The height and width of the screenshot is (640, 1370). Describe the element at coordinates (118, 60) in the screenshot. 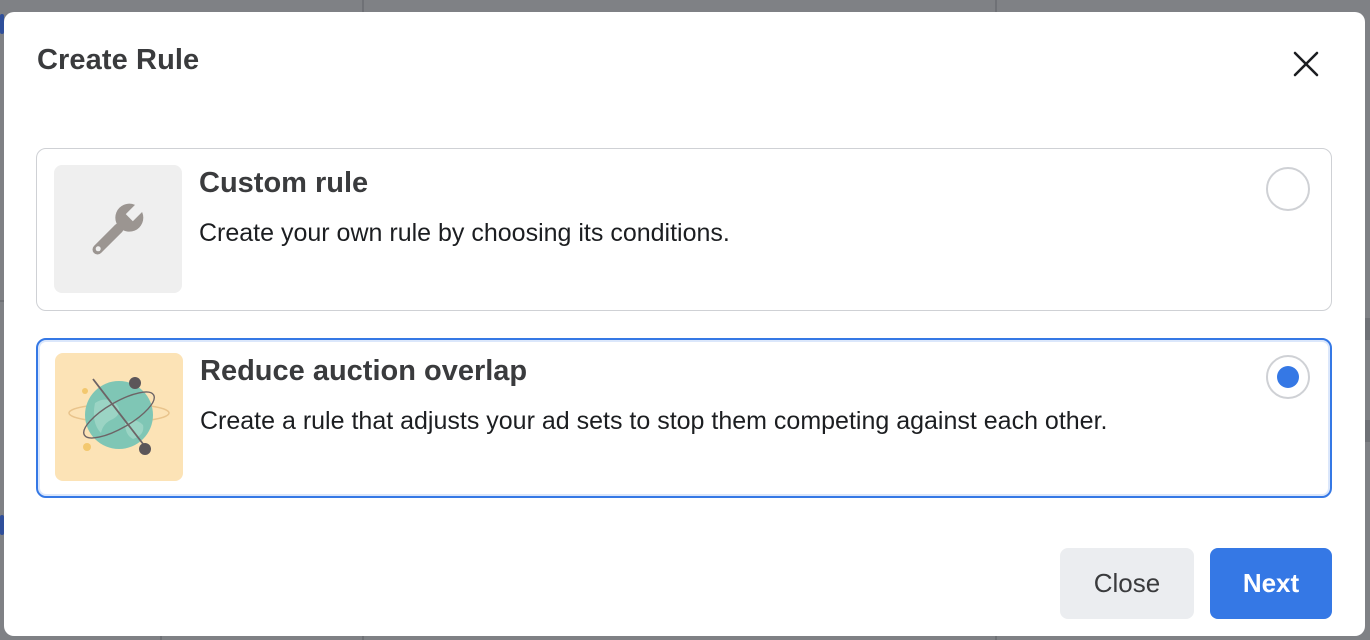

I see `dialog-title: Create Rule` at that location.